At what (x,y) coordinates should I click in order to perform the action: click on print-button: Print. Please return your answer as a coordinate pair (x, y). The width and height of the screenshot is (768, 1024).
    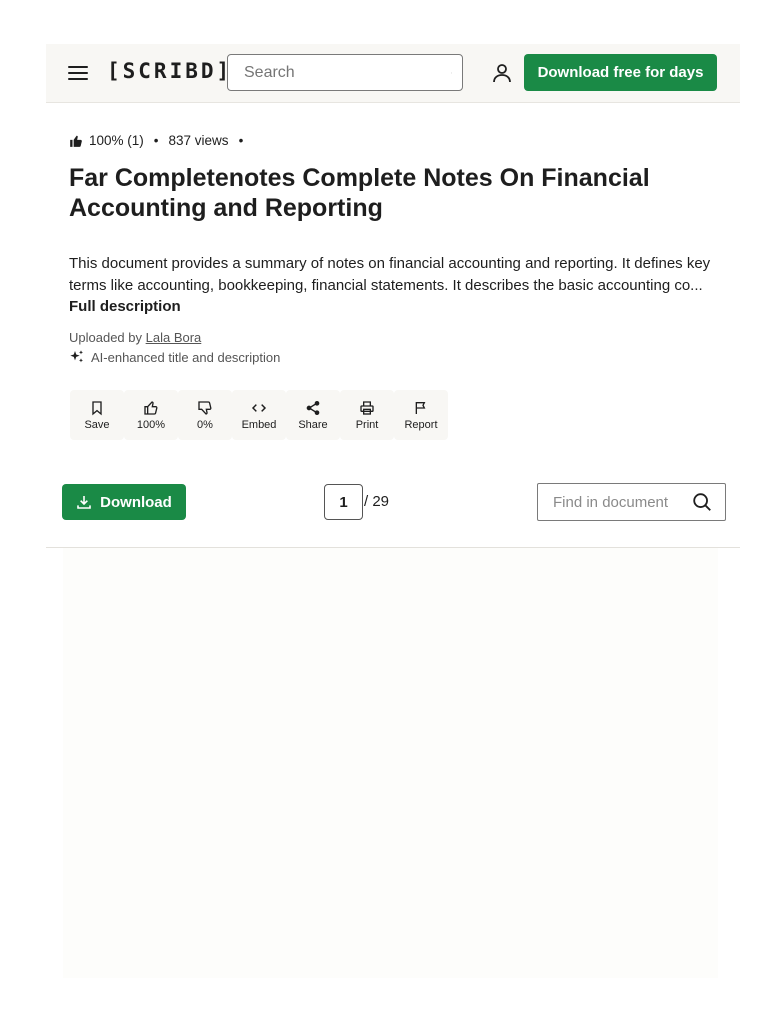
    Looking at the image, I should click on (367, 415).